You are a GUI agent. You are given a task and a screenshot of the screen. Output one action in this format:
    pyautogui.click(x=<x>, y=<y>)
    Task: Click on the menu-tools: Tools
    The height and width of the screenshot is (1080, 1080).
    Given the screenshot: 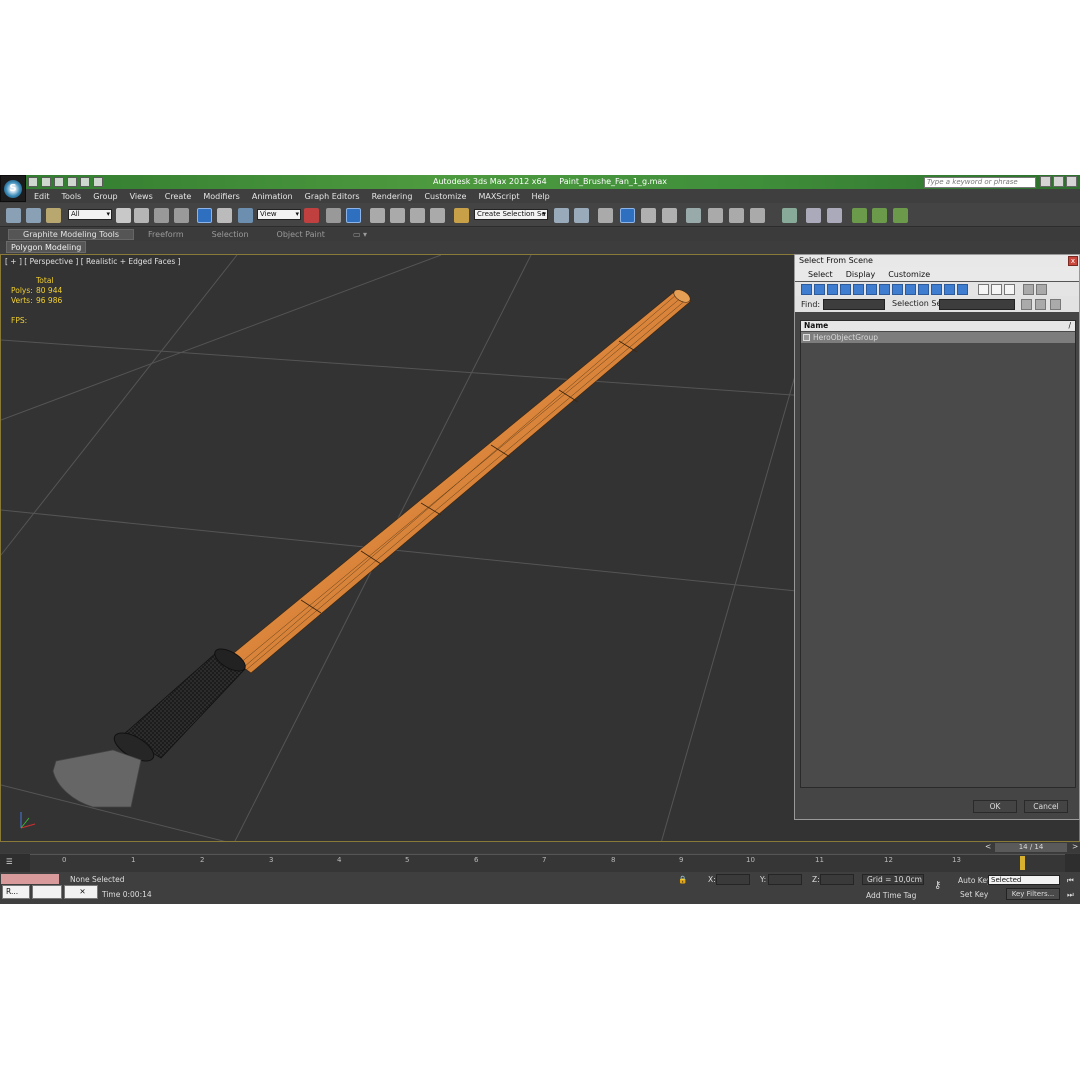 What is the action you would take?
    pyautogui.click(x=72, y=196)
    